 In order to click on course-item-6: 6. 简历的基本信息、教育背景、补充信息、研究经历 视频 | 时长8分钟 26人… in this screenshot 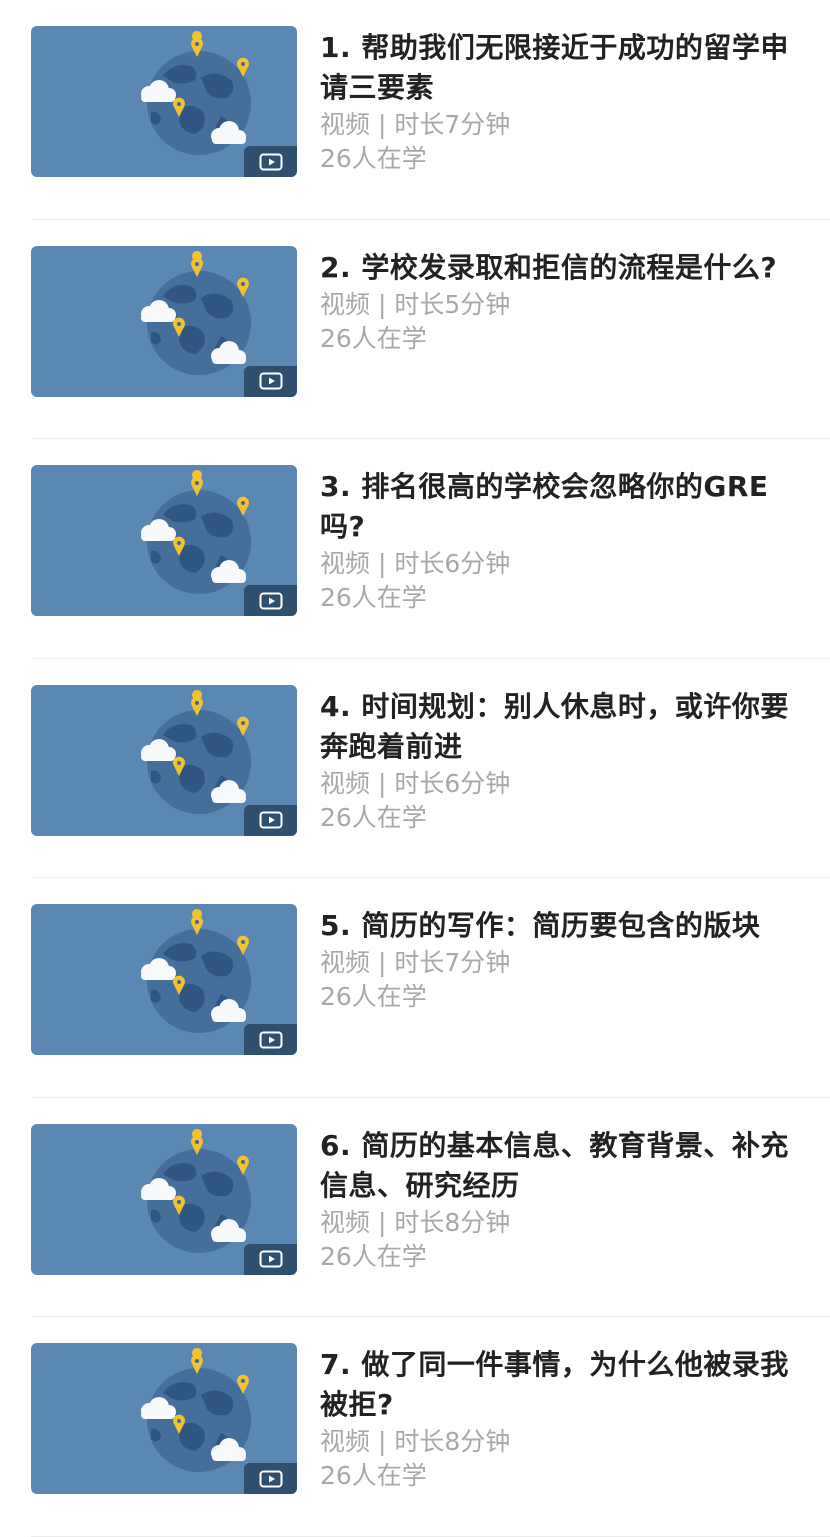, I will do `click(415, 1207)`.